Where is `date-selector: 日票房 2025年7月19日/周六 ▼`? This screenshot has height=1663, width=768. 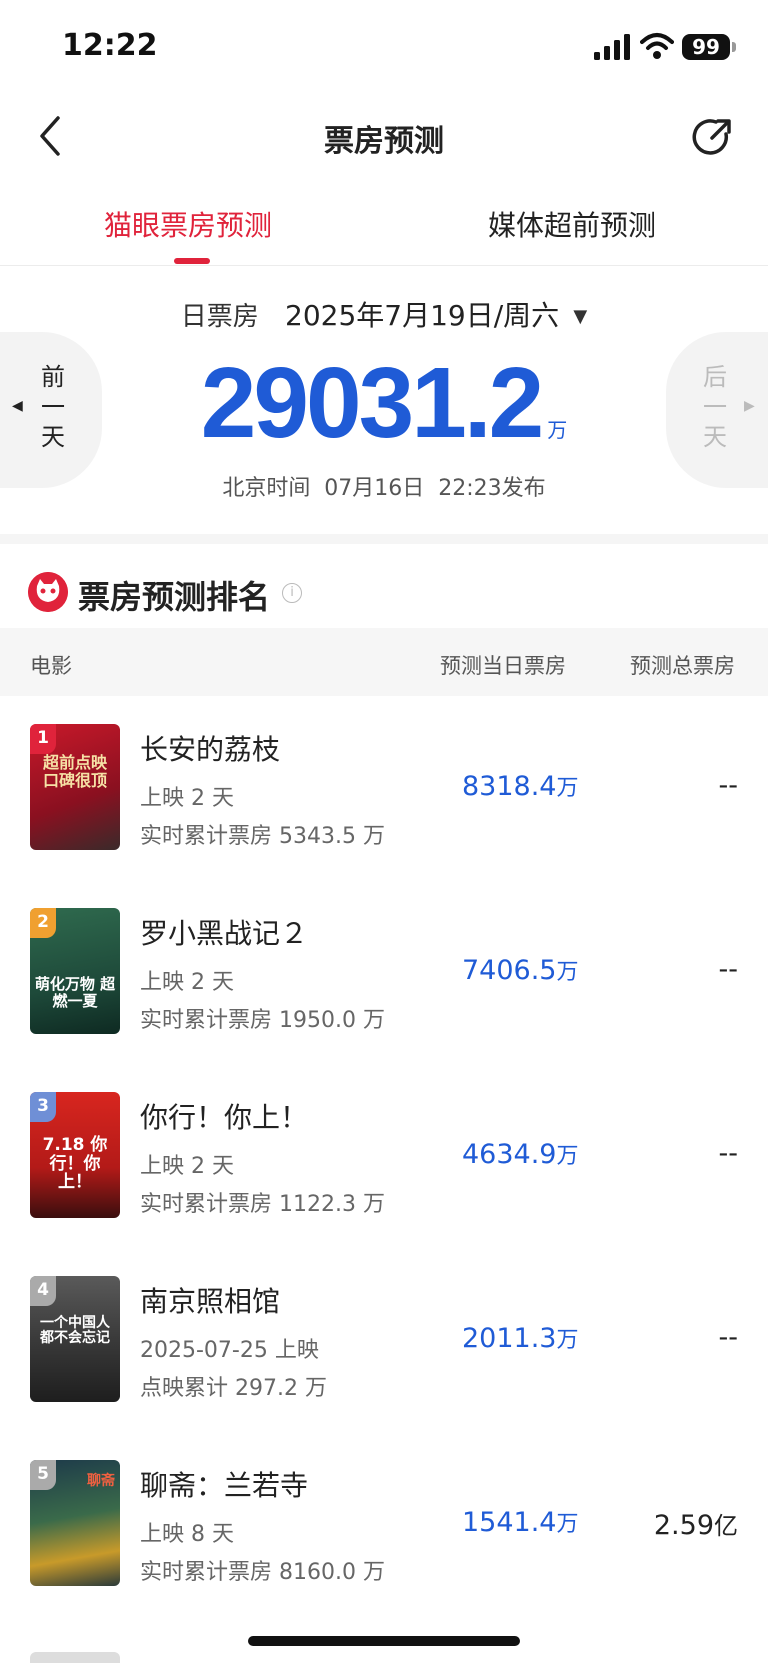 date-selector: 日票房 2025年7月19日/周六 ▼ is located at coordinates (384, 314).